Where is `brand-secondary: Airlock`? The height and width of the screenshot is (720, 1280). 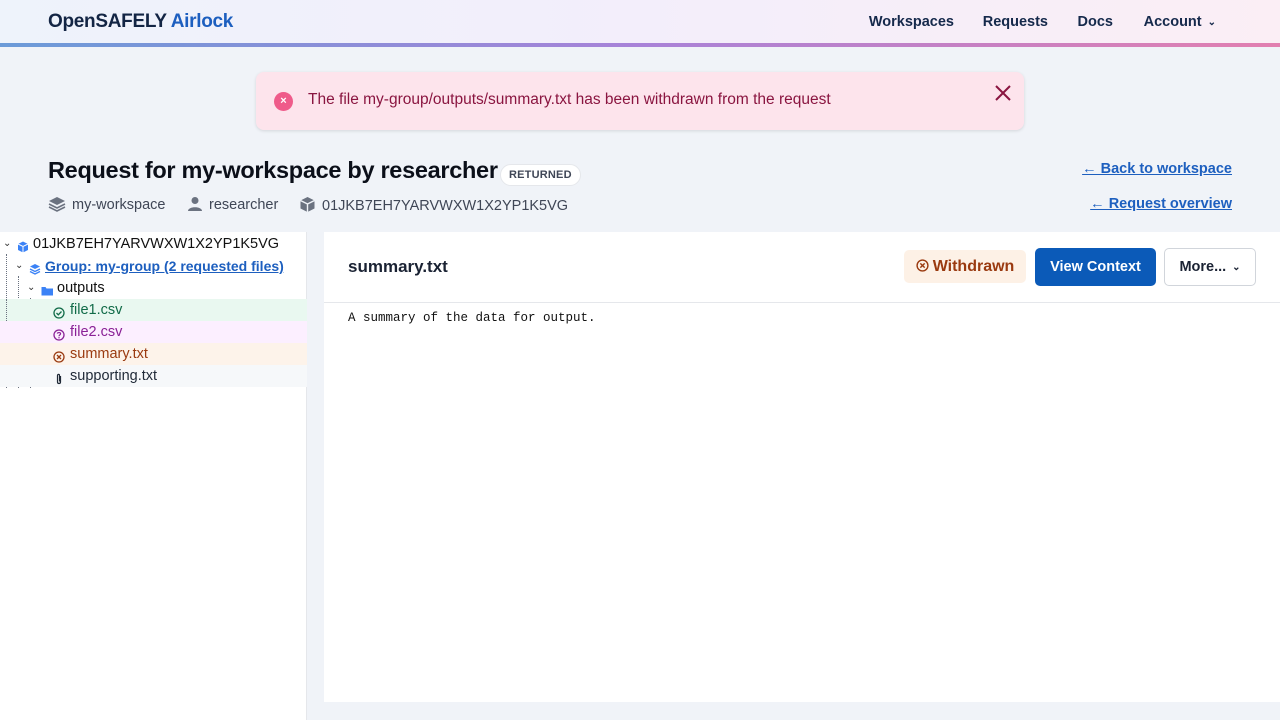 brand-secondary: Airlock is located at coordinates (202, 21).